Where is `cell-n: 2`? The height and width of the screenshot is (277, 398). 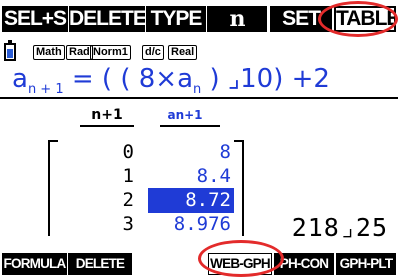
cell-n: 2 is located at coordinates (128, 200).